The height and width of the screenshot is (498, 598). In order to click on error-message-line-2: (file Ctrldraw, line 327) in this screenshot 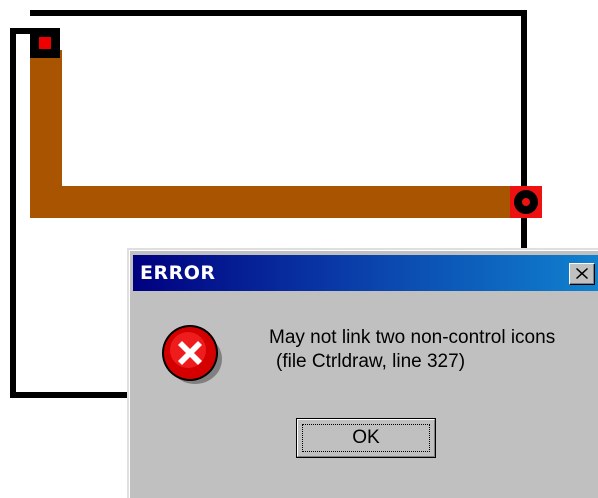, I will do `click(371, 361)`.